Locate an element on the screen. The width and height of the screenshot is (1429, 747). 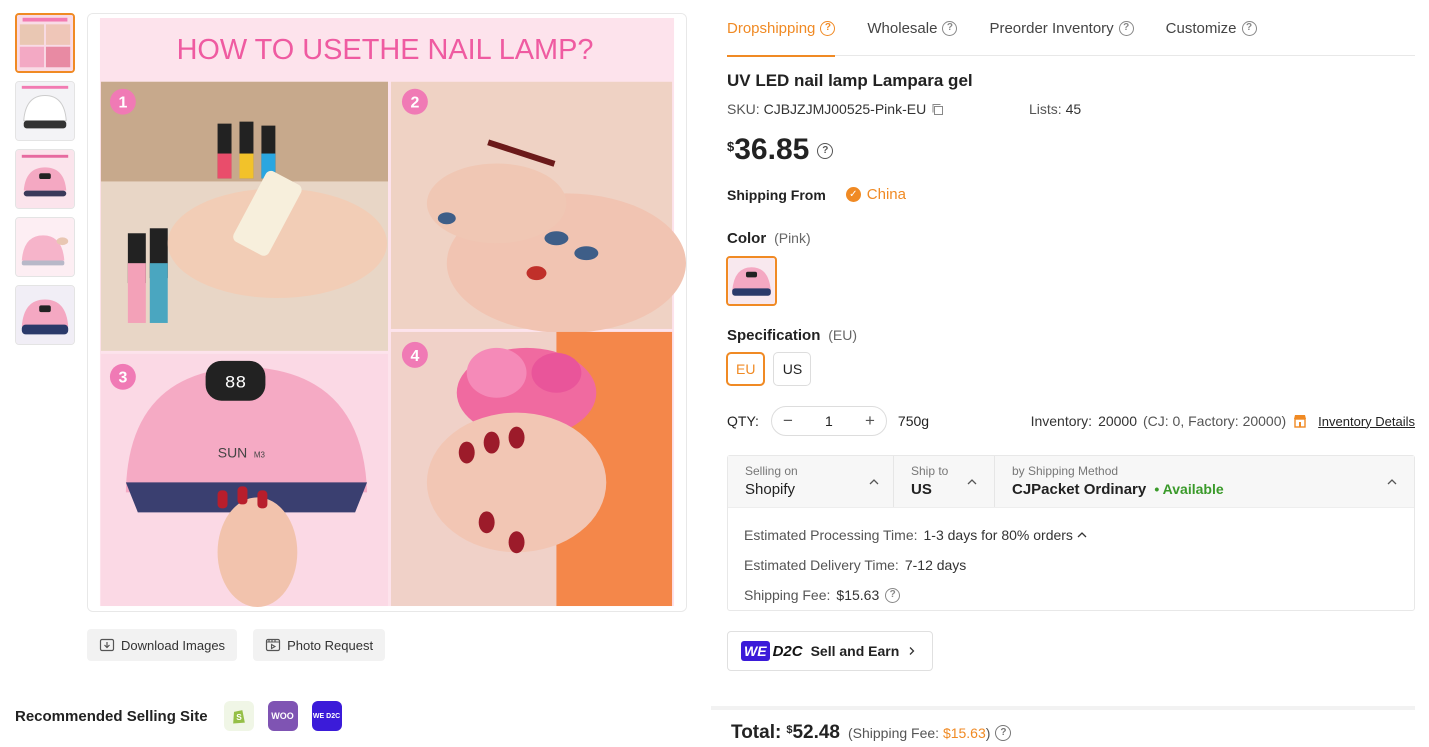
ship-to-value: US is located at coordinates (921, 489).